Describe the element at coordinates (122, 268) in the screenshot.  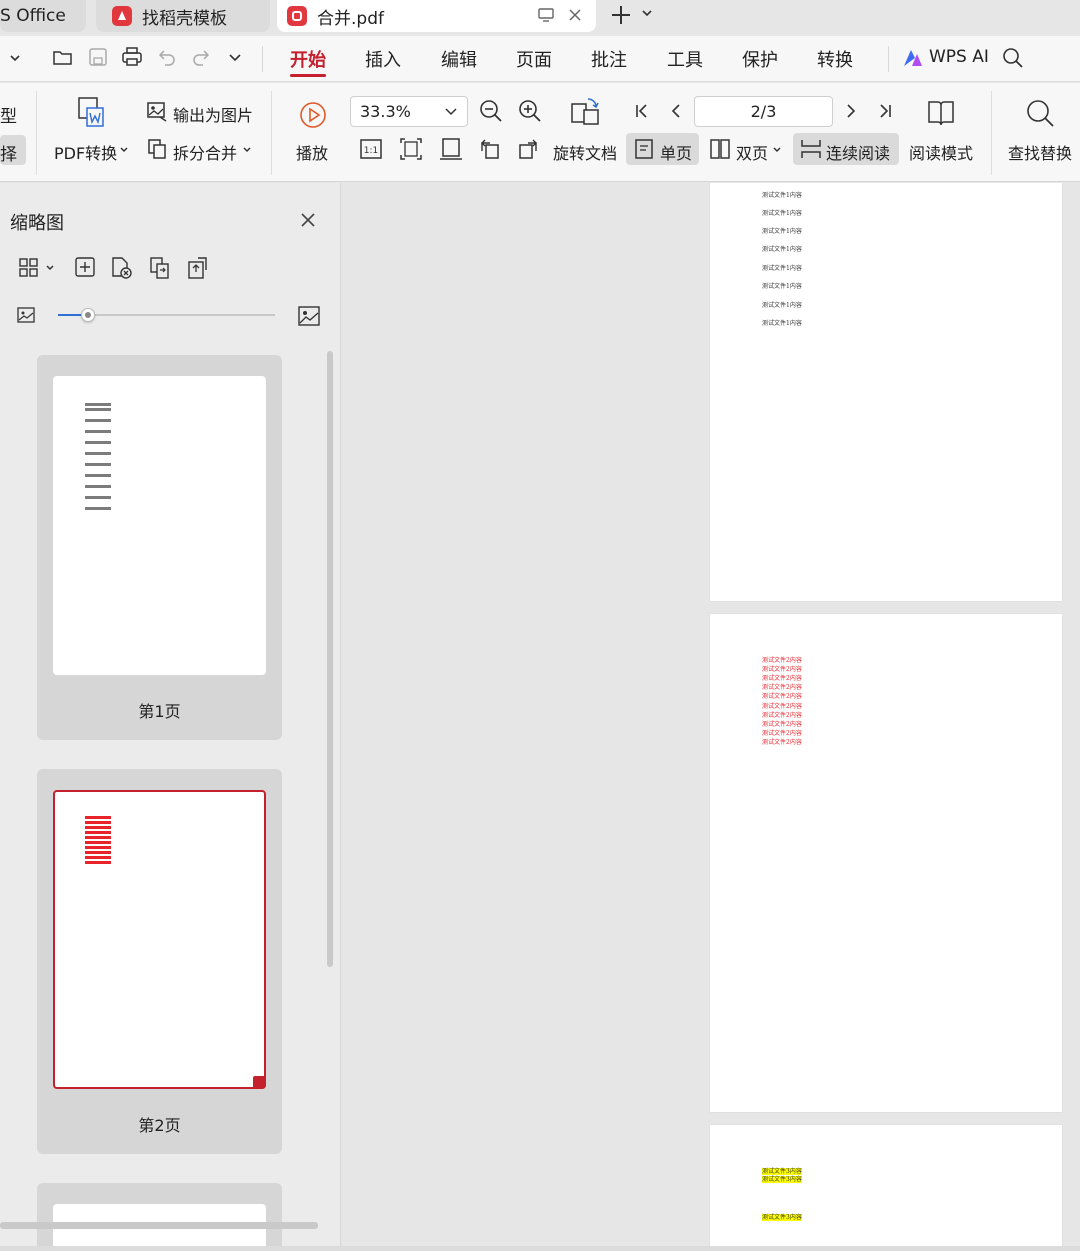
I see `delete-page-icon` at that location.